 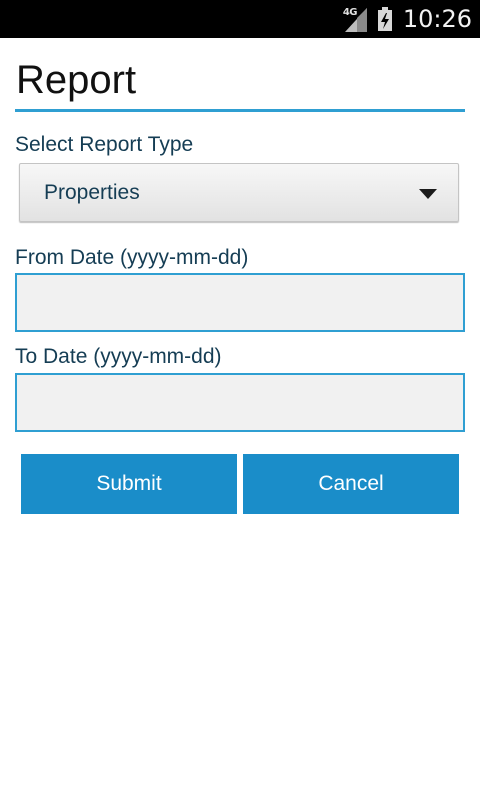 What do you see at coordinates (385, 19) in the screenshot?
I see `battery-charging-icon` at bounding box center [385, 19].